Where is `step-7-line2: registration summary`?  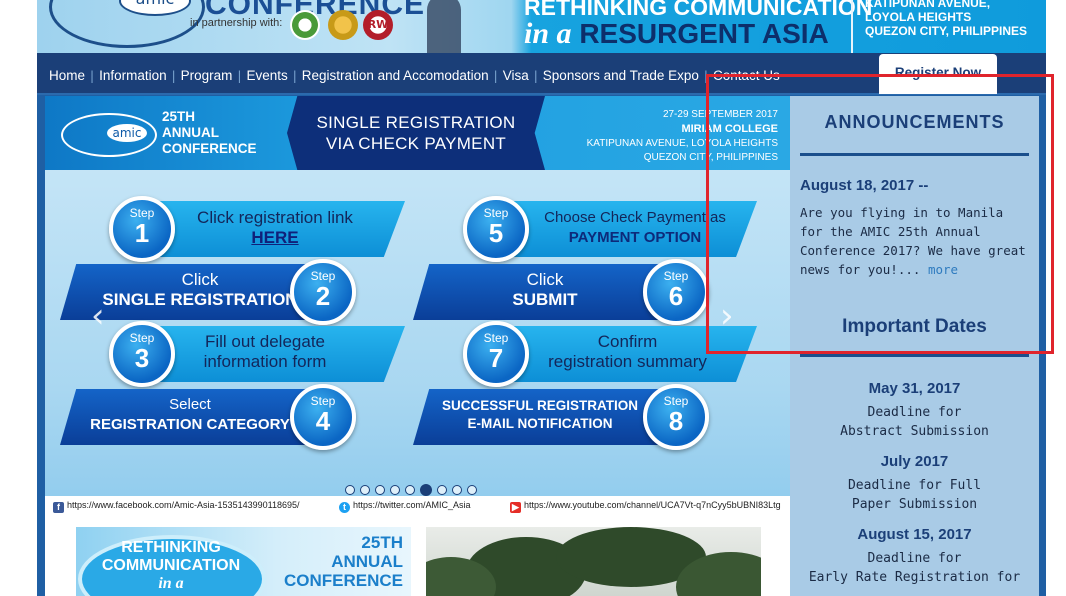
step-7-line2: registration summary is located at coordinates (627, 361).